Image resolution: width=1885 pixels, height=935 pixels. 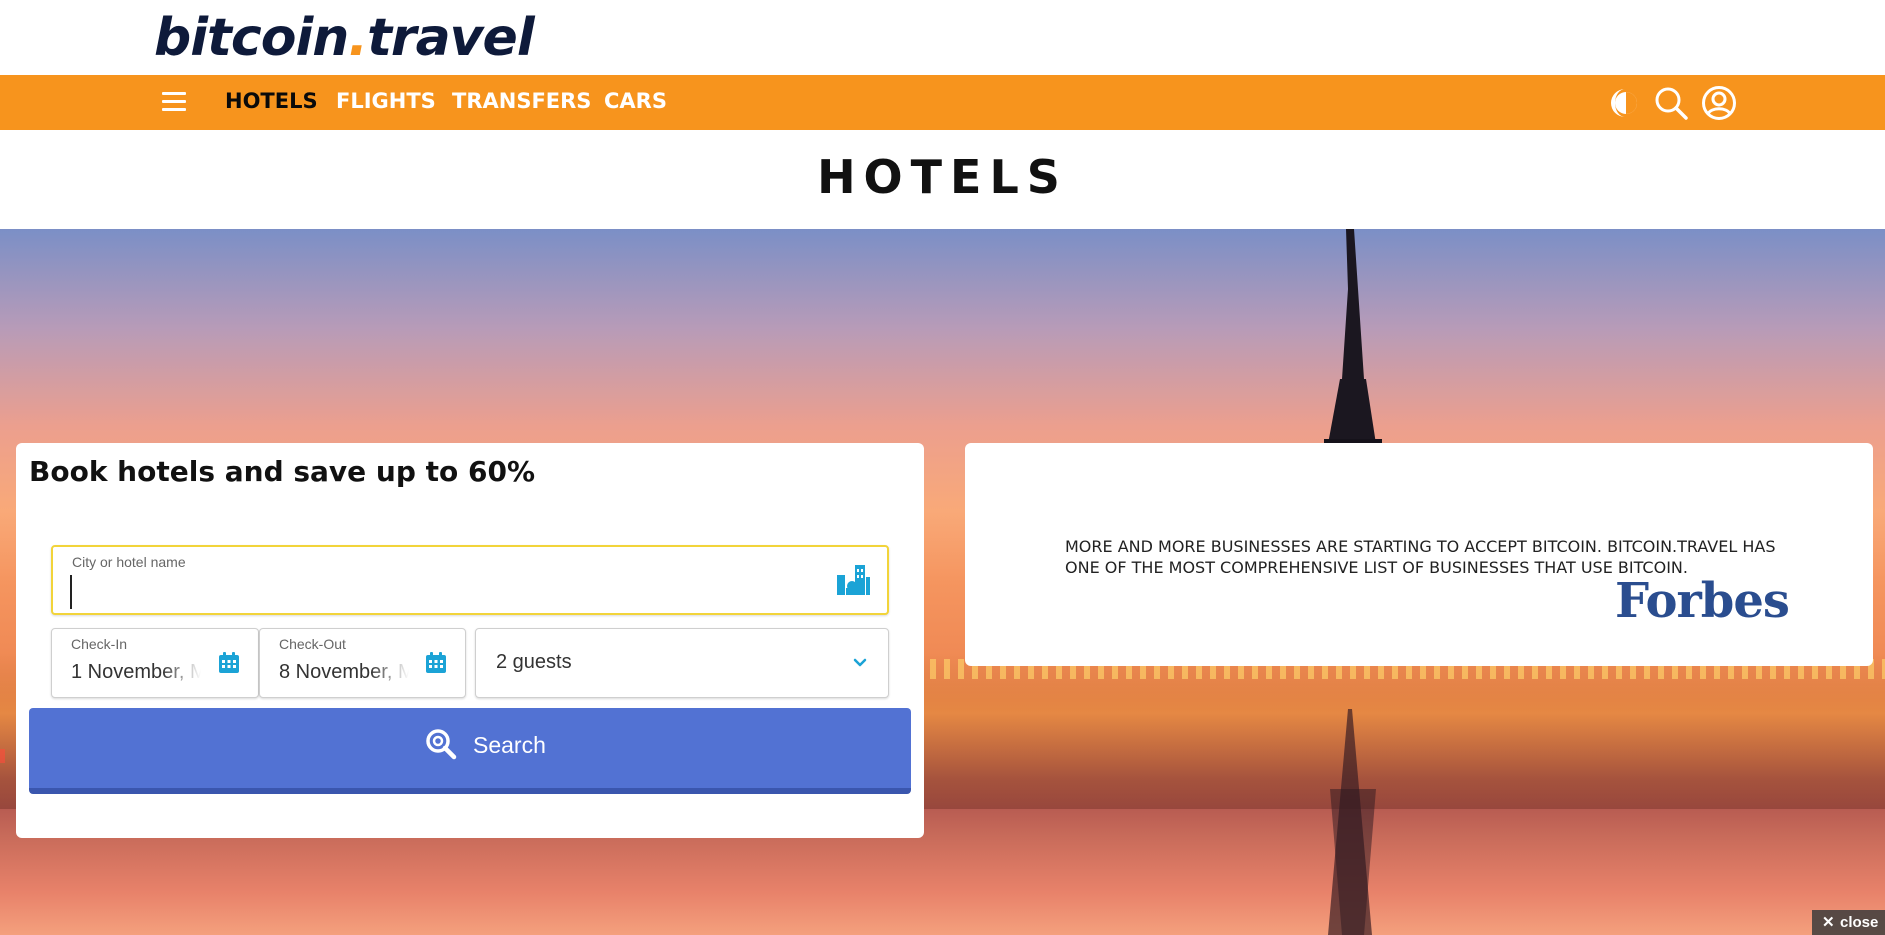 What do you see at coordinates (251, 38) in the screenshot?
I see `logo-text-bitcoin: bitcoin` at bounding box center [251, 38].